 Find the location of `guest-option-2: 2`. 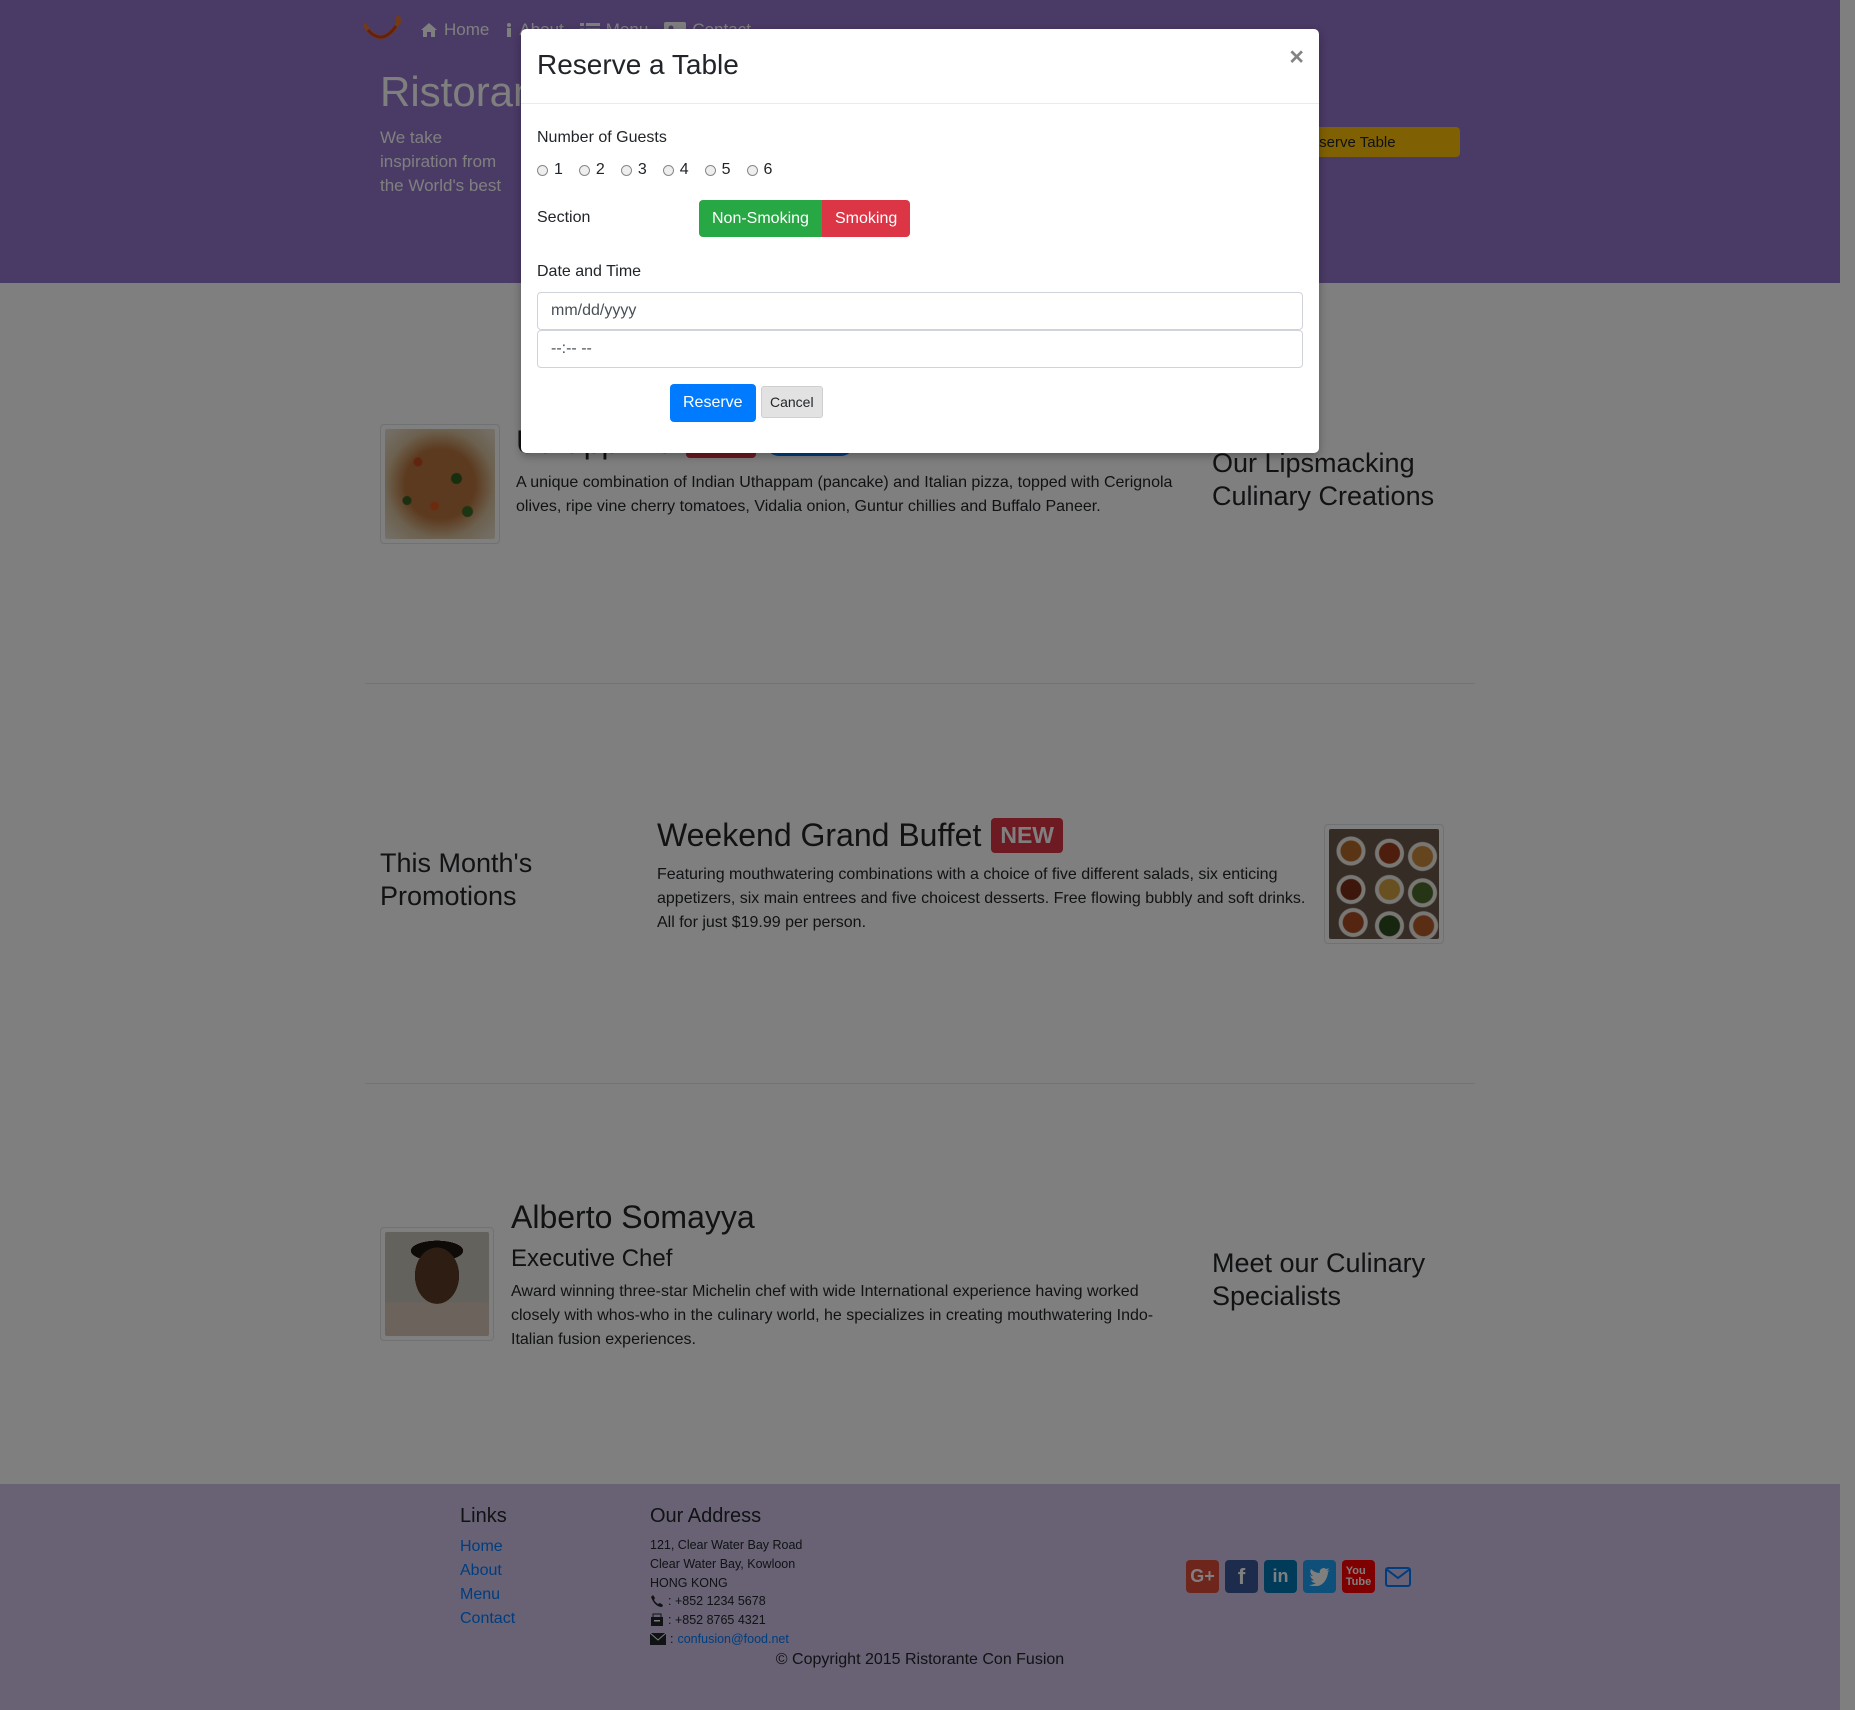

guest-option-2: 2 is located at coordinates (591, 170).